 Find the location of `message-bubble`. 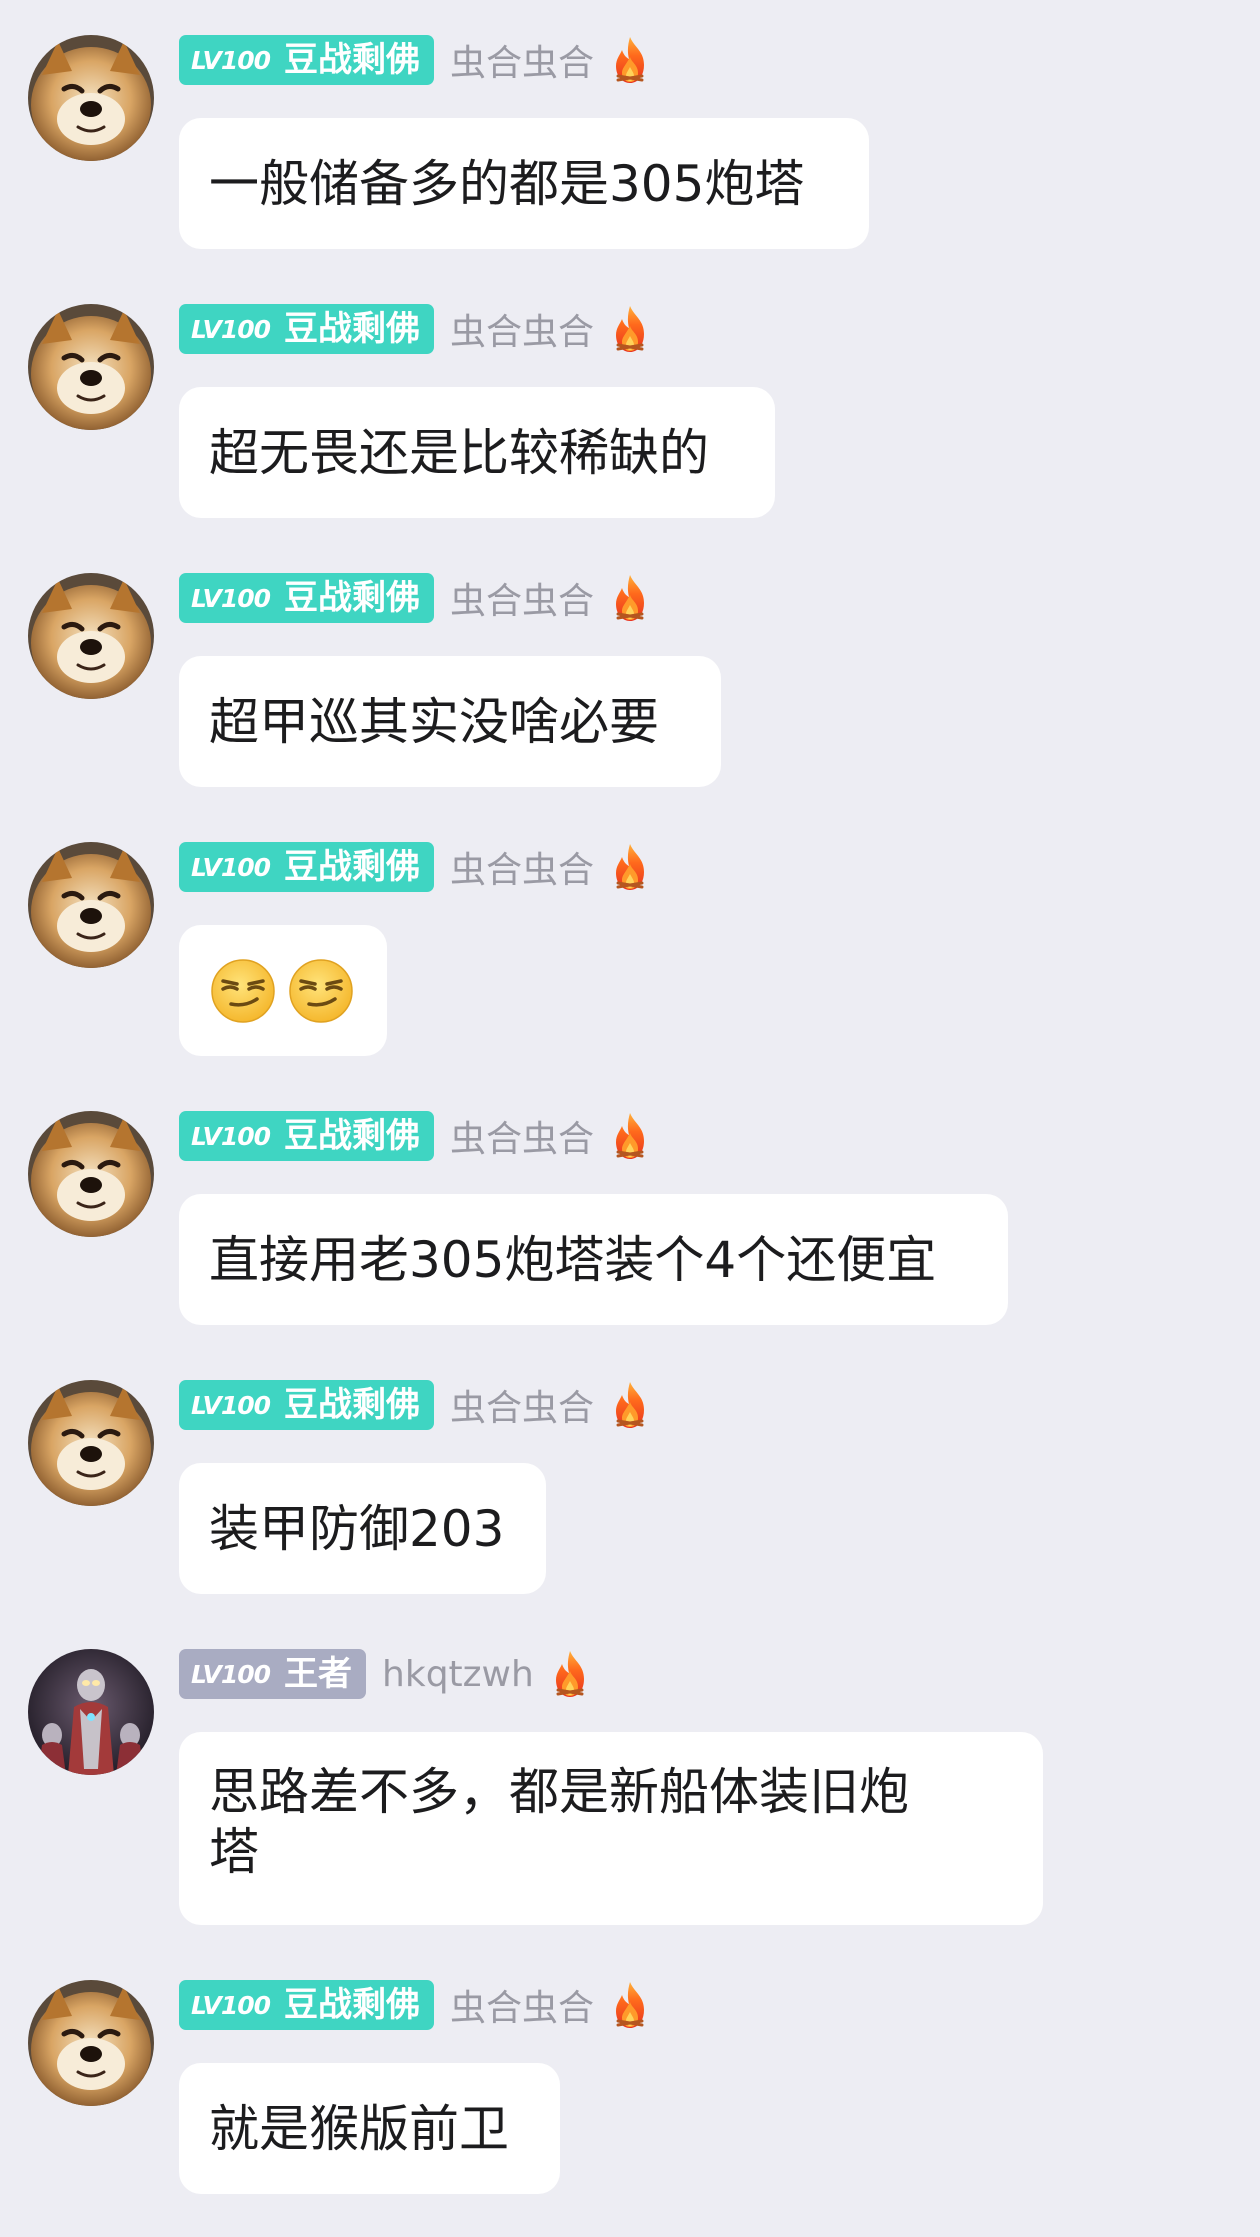

message-bubble is located at coordinates (283, 990).